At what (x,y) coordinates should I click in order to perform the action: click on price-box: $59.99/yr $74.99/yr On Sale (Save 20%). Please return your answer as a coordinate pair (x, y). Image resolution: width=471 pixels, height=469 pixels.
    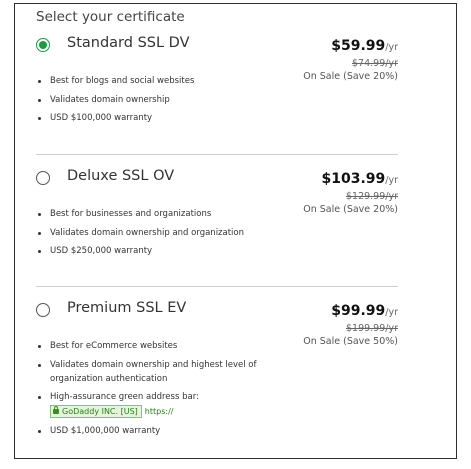
    Looking at the image, I should click on (350, 58).